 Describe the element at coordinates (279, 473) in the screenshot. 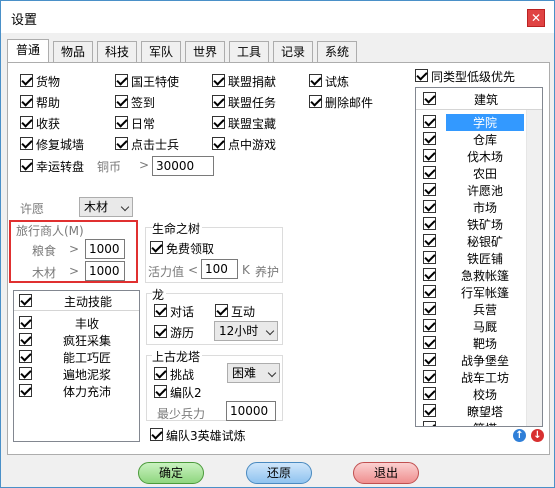

I see `restore-button: 还原` at that location.